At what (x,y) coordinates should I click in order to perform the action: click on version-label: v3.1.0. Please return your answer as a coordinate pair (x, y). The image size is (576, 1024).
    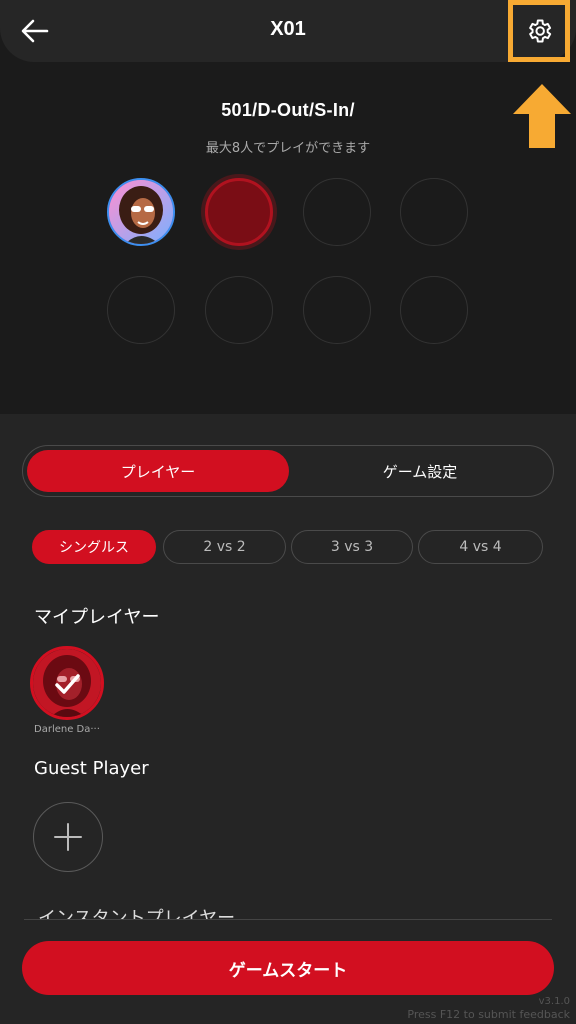
    Looking at the image, I should click on (554, 1001).